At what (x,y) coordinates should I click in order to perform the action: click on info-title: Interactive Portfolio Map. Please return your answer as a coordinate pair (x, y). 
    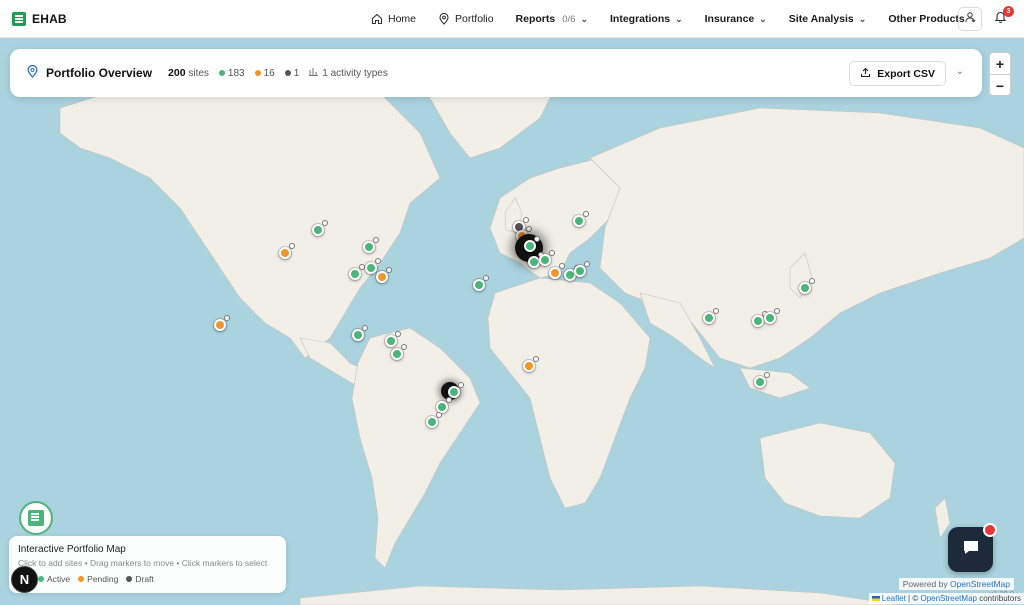
    Looking at the image, I should click on (72, 549).